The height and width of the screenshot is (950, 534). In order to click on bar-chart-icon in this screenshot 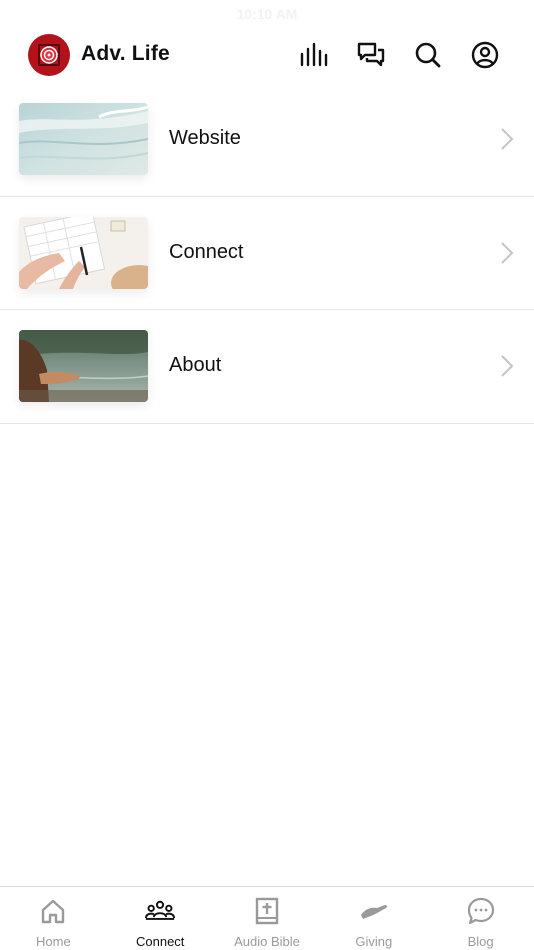, I will do `click(314, 55)`.